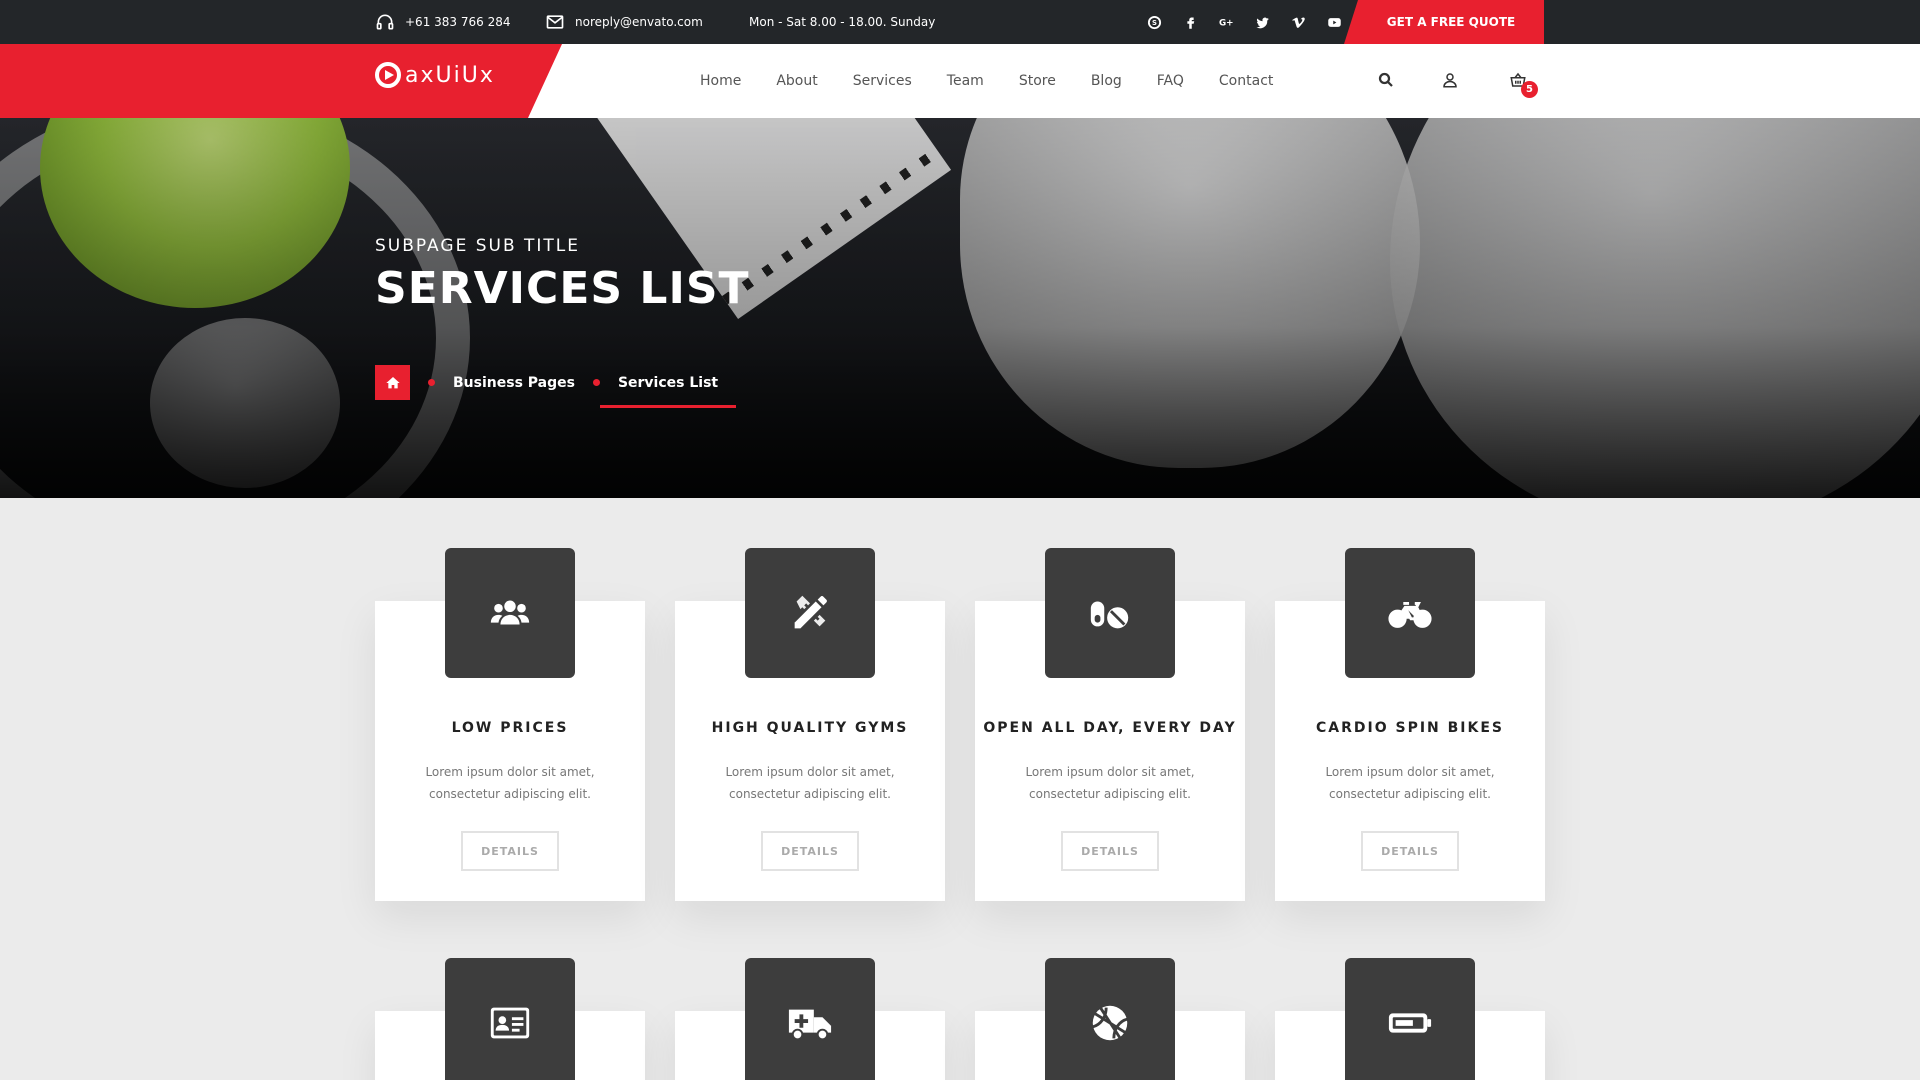 This screenshot has width=1920, height=1080. I want to click on cart-icon: 5, so click(1522, 83).